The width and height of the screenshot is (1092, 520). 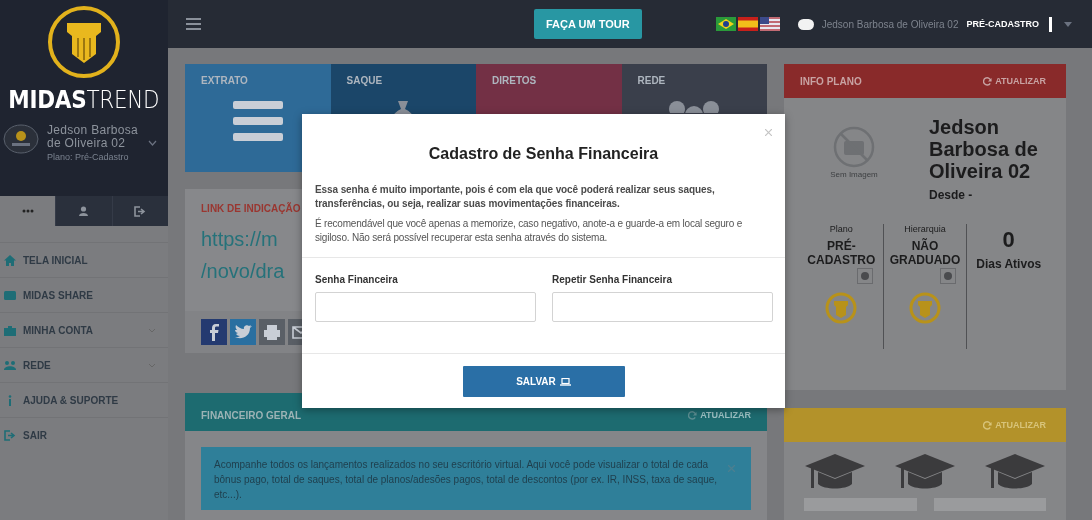 I want to click on panel-title: INFO PLANO, so click(x=831, y=81).